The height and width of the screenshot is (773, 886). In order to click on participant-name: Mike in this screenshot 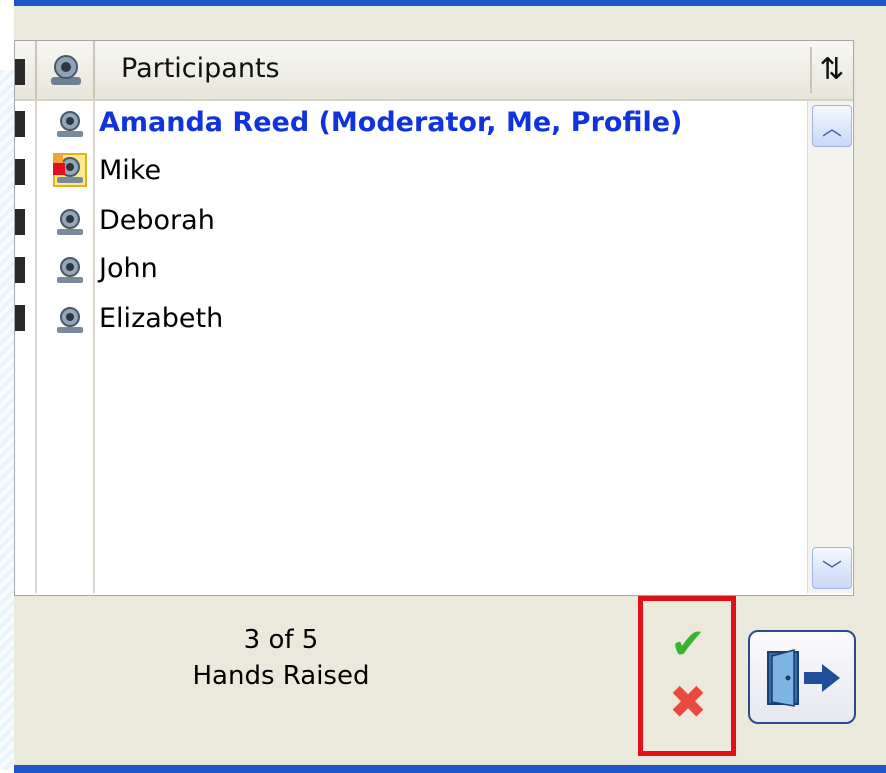, I will do `click(130, 170)`.